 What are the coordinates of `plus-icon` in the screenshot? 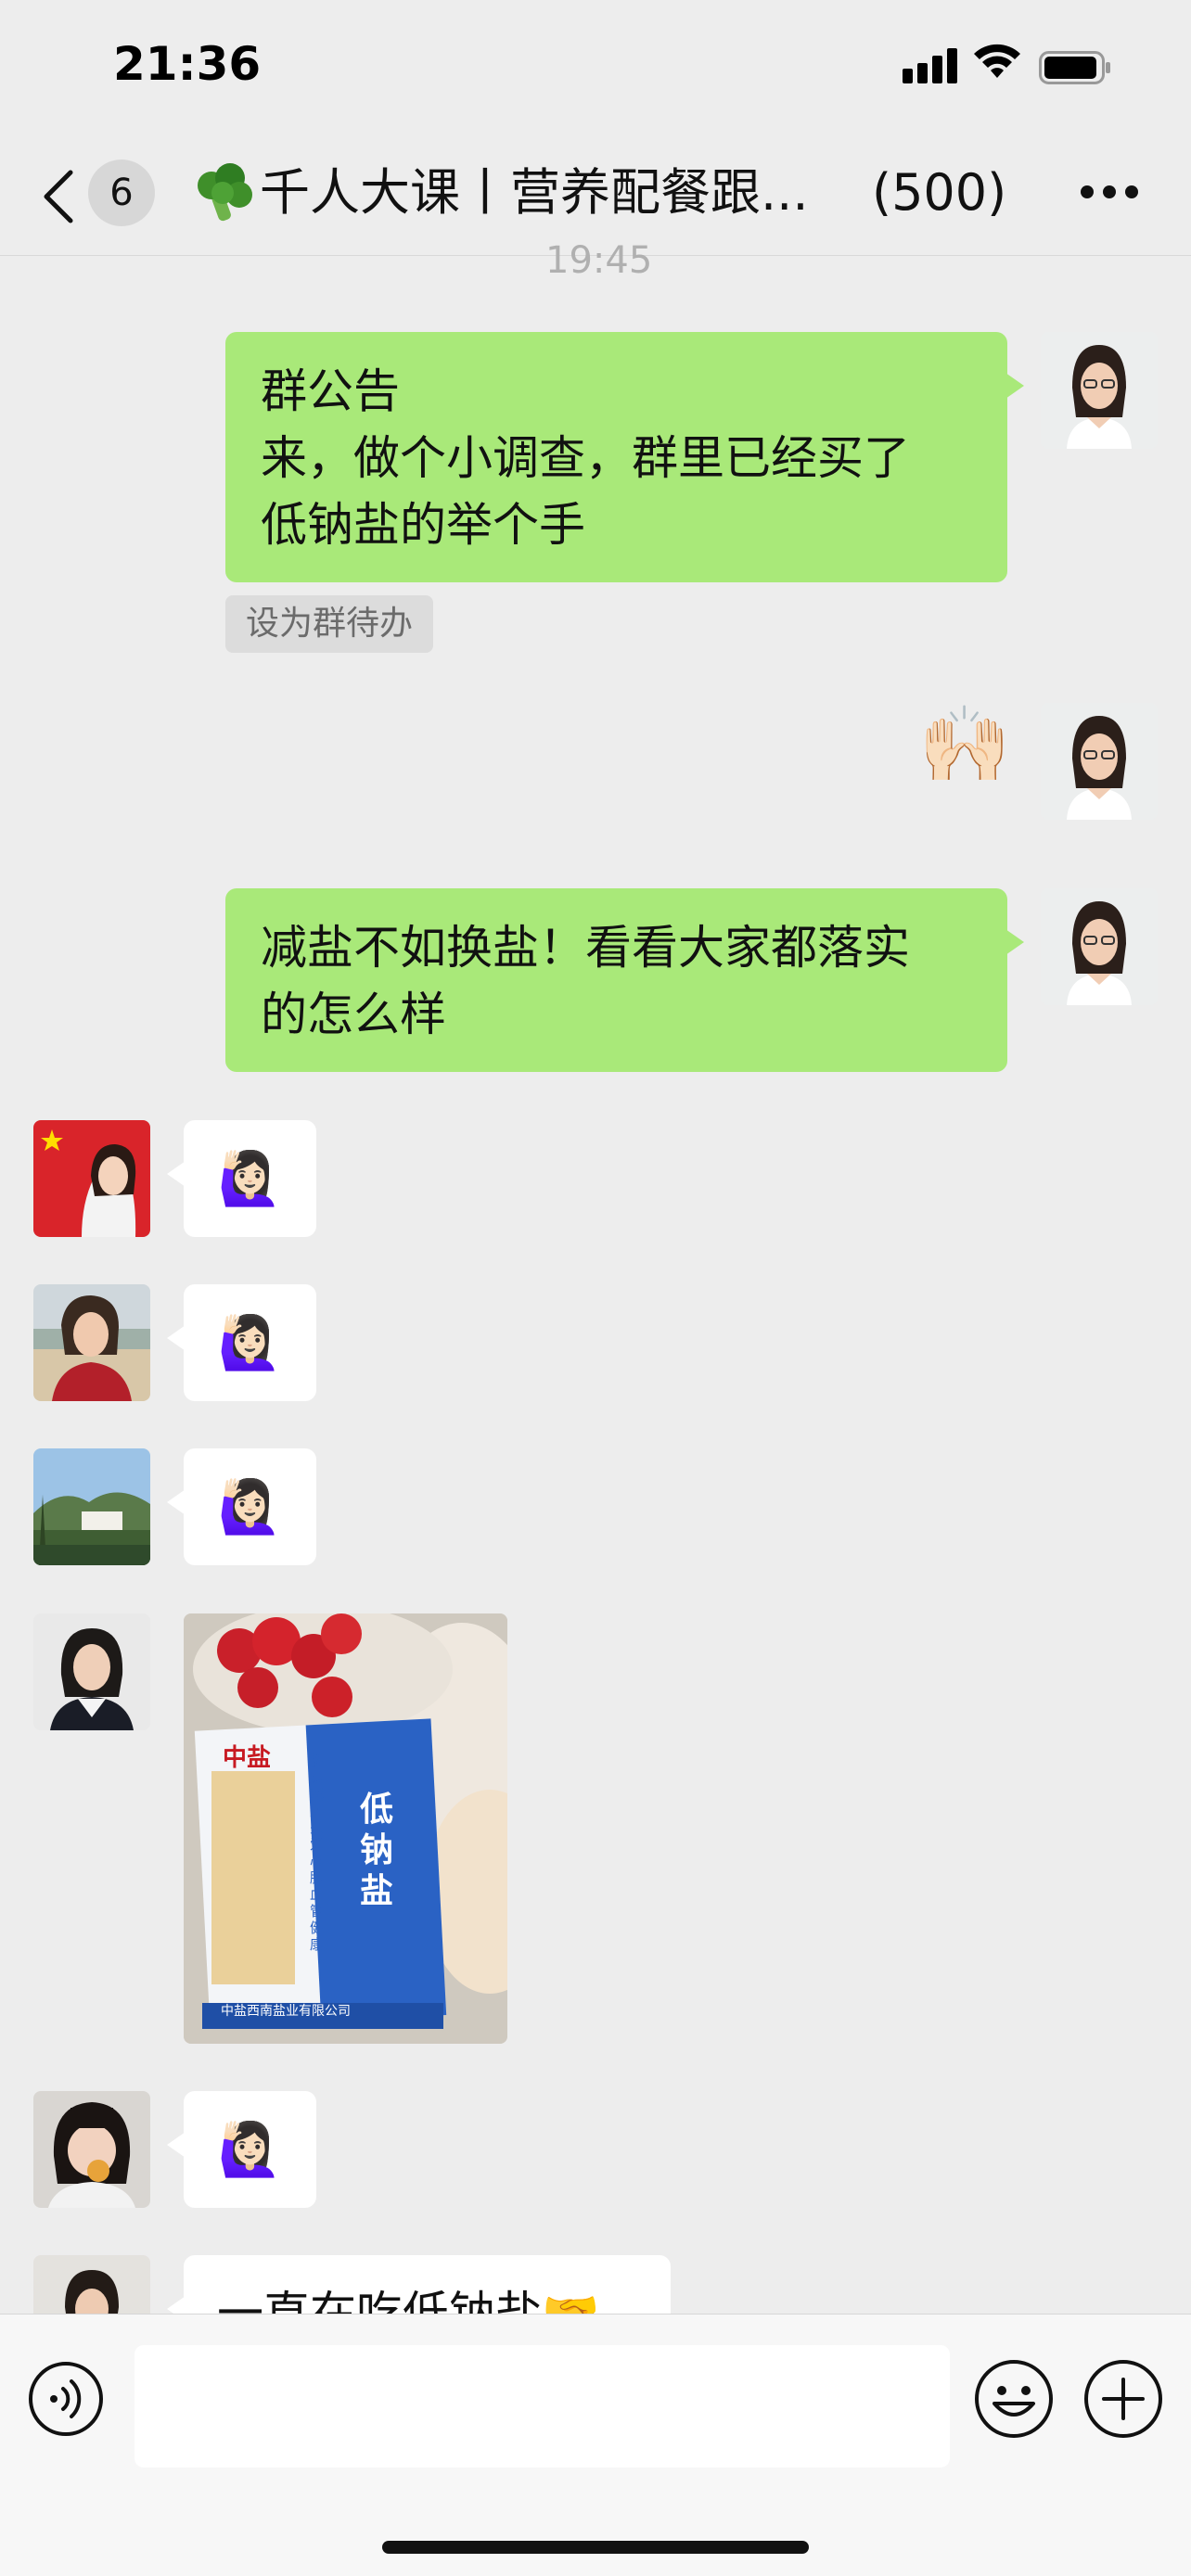 It's located at (1123, 2399).